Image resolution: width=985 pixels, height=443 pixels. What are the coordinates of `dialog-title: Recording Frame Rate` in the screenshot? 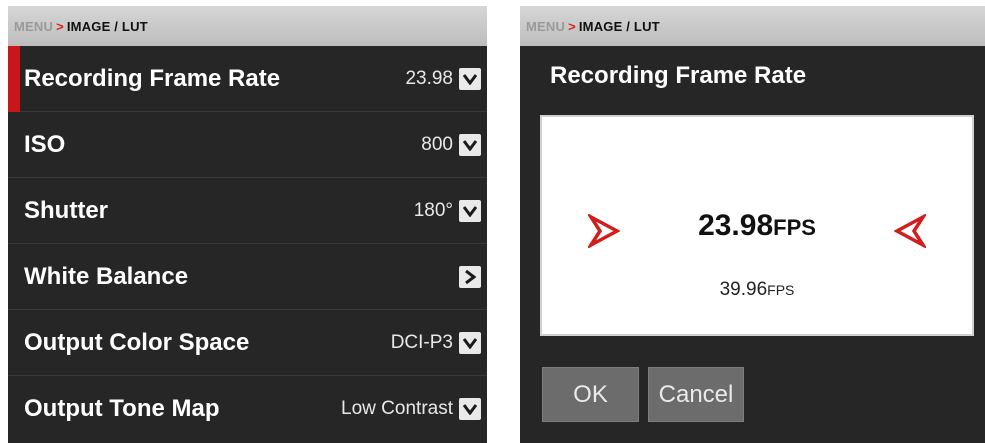 It's located at (678, 75).